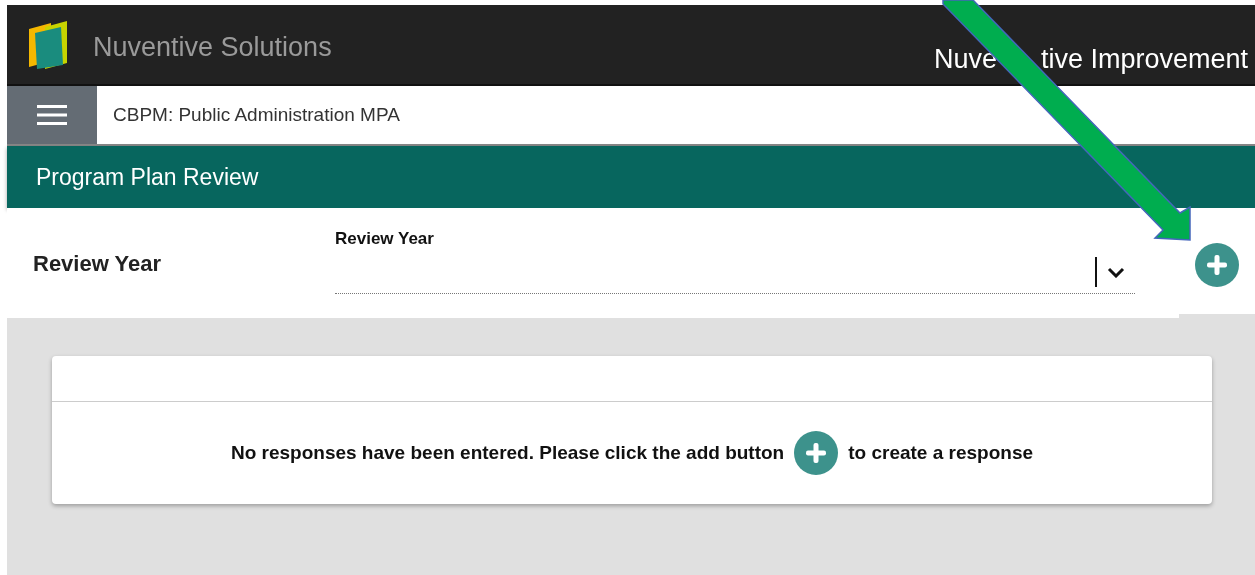 This screenshot has width=1255, height=575. Describe the element at coordinates (97, 263) in the screenshot. I see `section-heading: Review Year` at that location.